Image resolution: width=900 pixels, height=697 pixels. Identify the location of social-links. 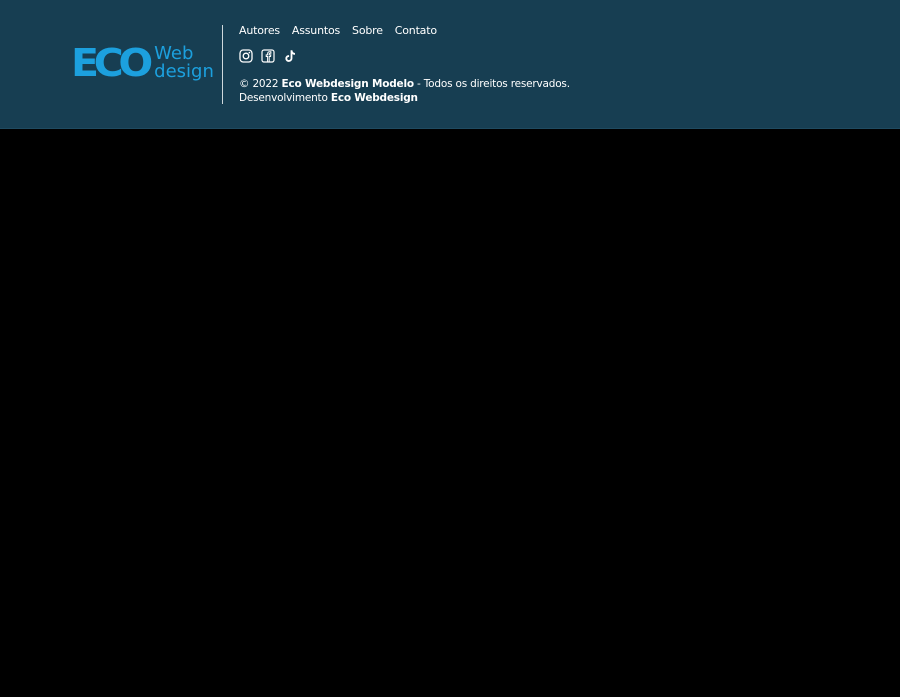
(268, 56).